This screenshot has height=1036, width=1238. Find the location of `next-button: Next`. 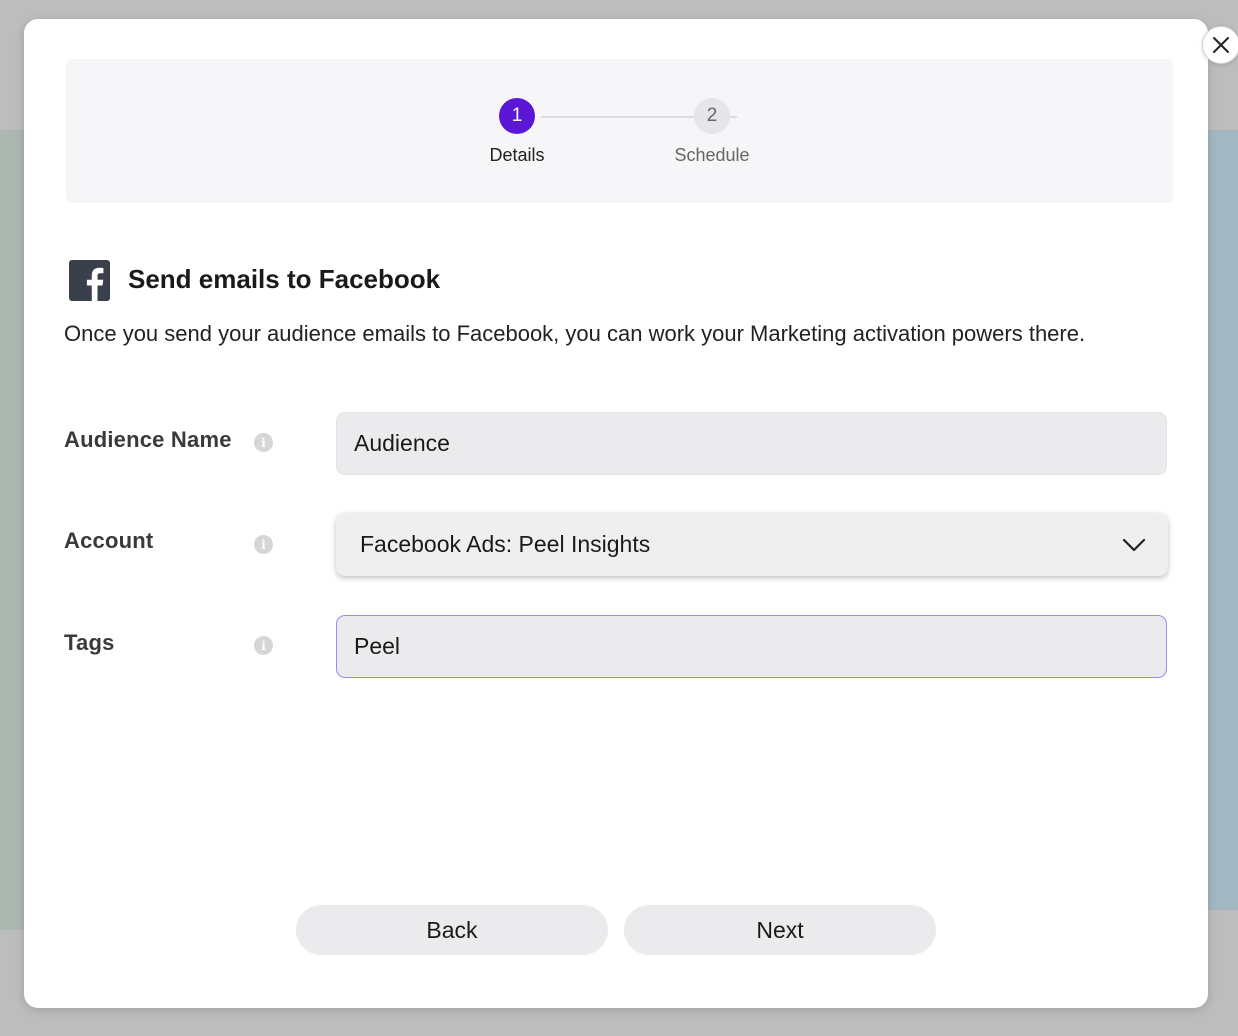

next-button: Next is located at coordinates (780, 930).